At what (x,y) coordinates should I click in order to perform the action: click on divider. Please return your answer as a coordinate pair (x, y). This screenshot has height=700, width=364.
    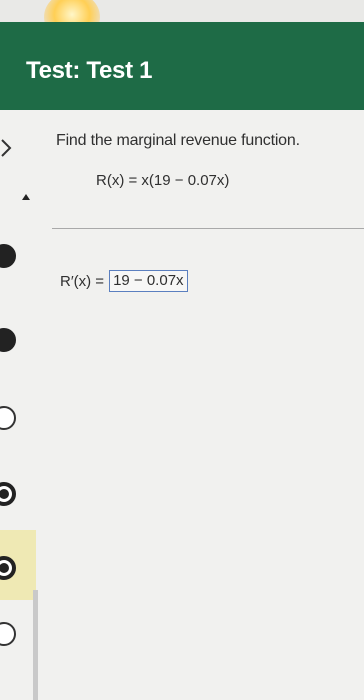
    Looking at the image, I should click on (208, 228).